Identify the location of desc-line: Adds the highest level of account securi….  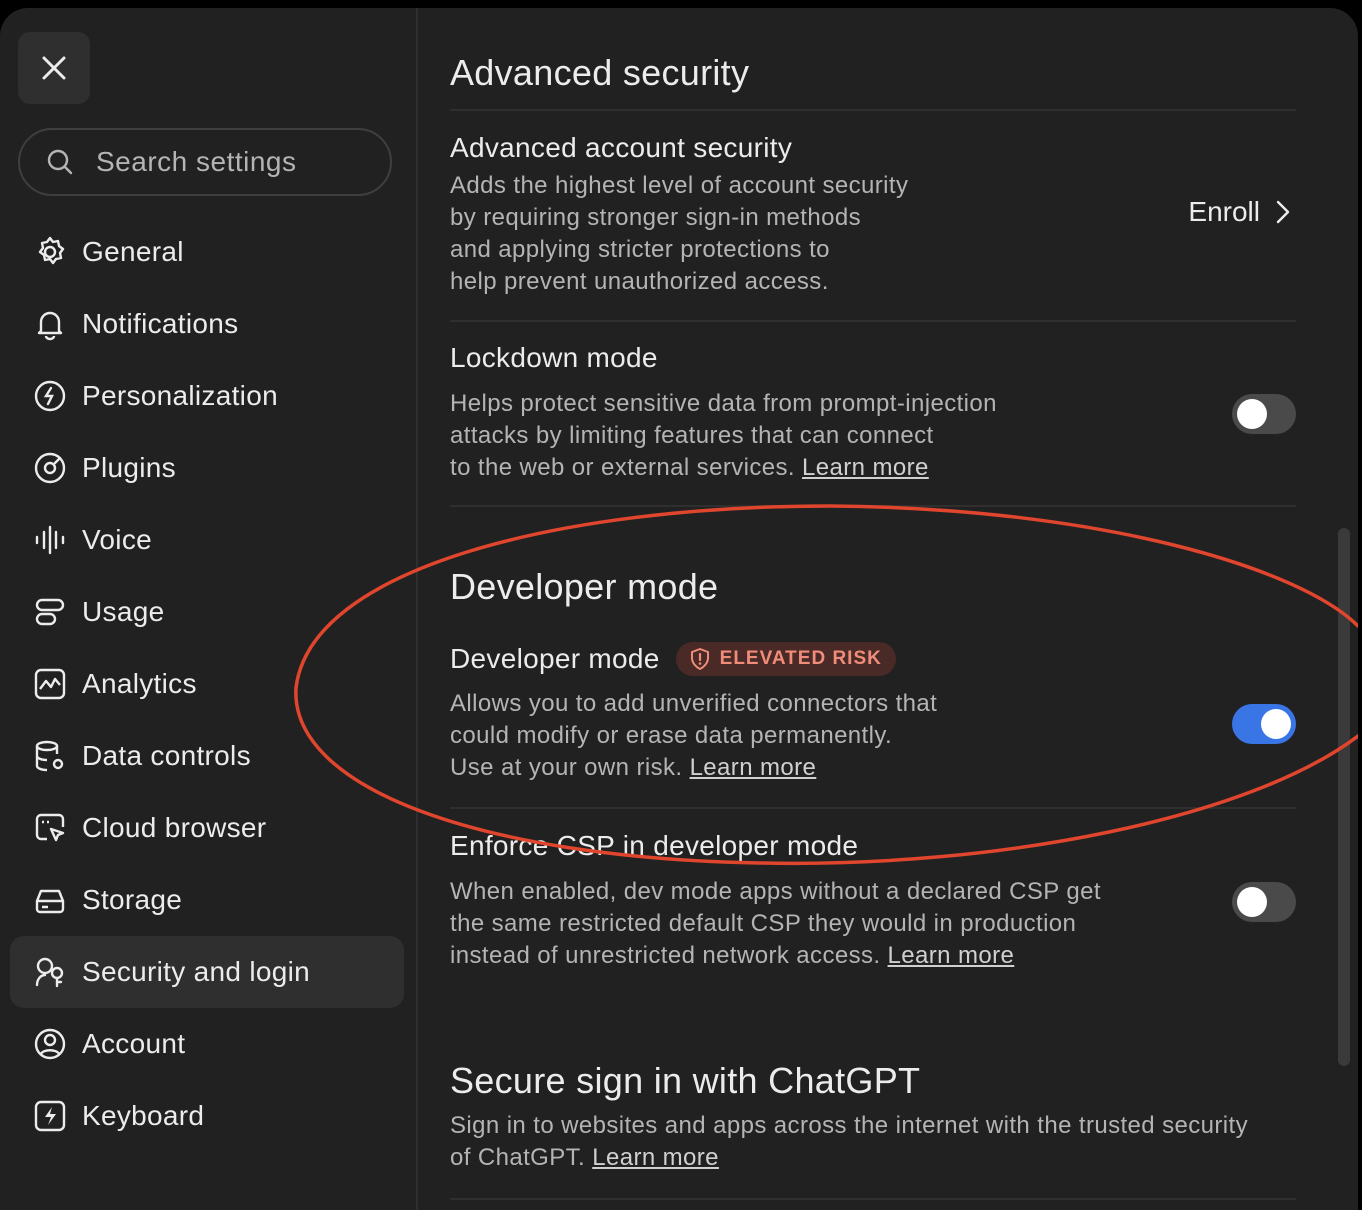
(679, 185).